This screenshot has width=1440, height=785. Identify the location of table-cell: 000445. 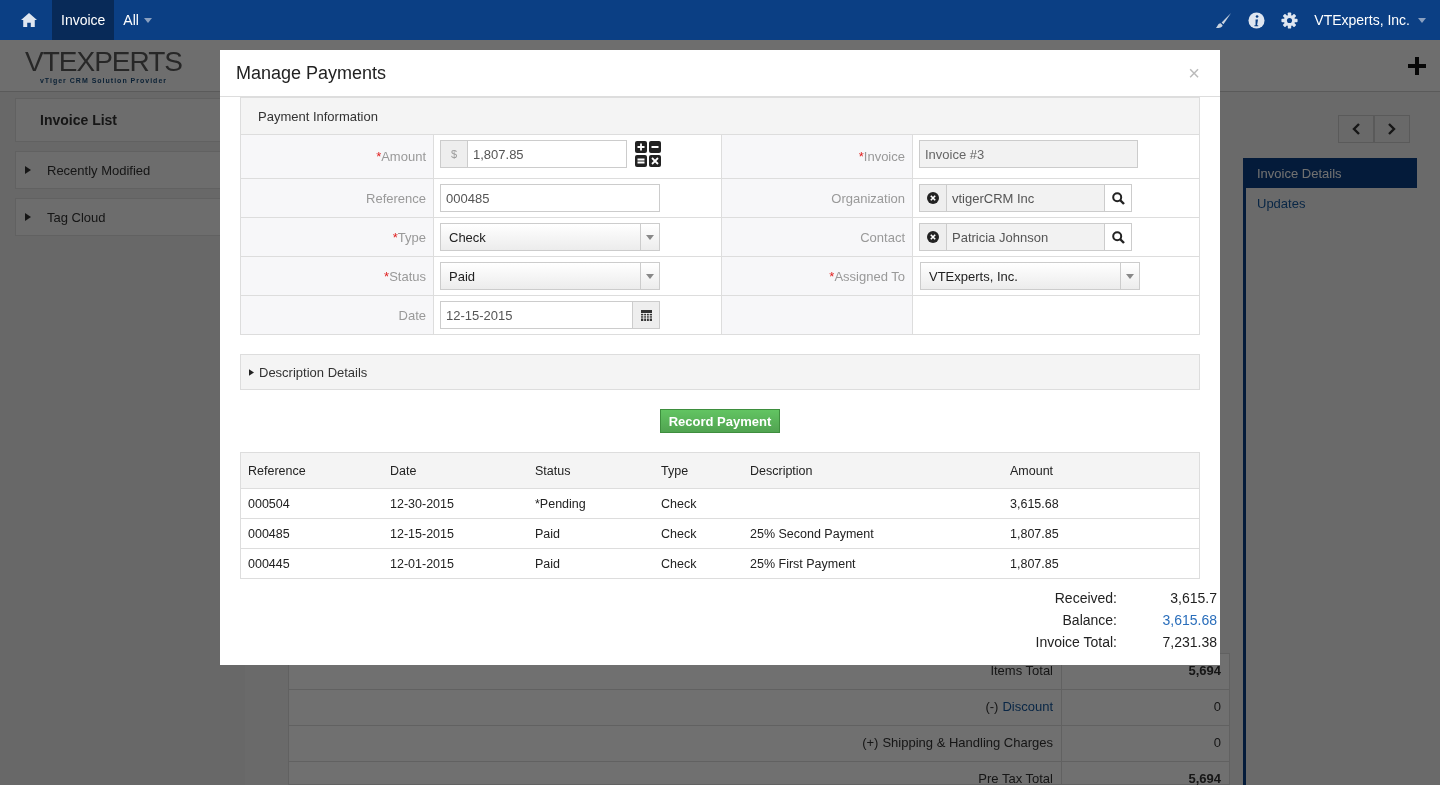
(269, 563).